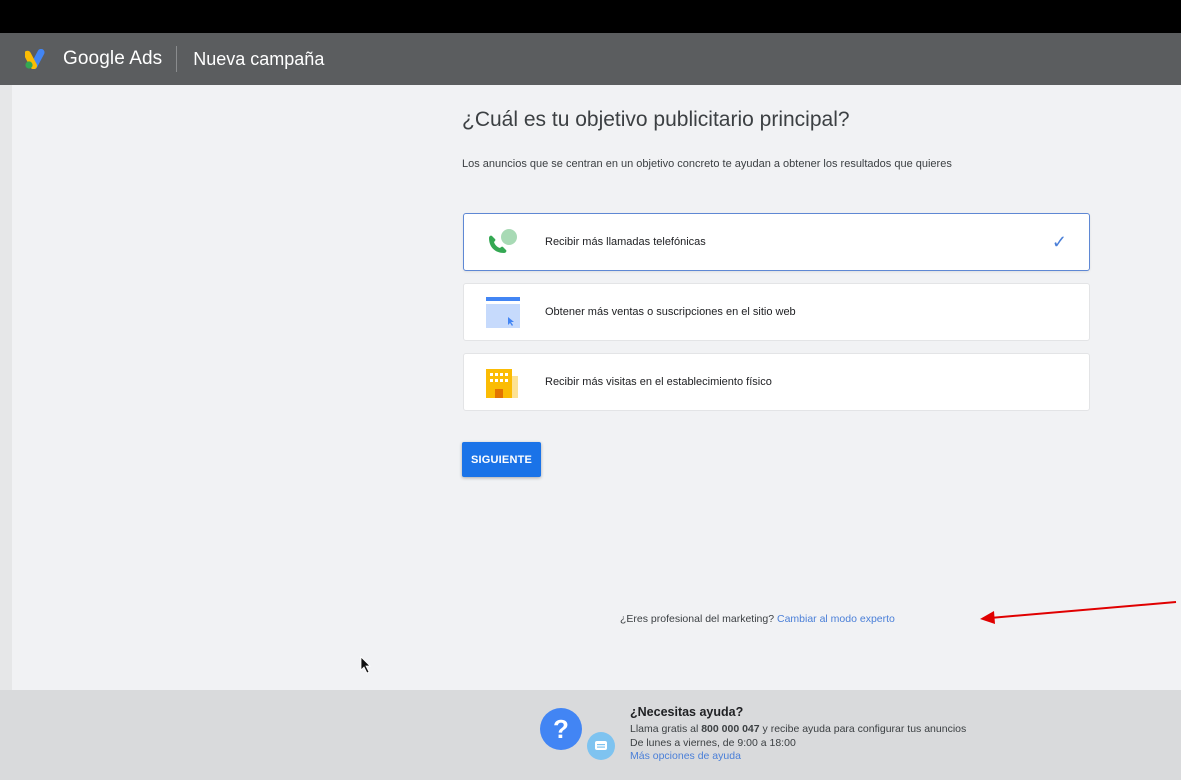  Describe the element at coordinates (1078, 612) in the screenshot. I see `annotation-arrow-icon` at that location.